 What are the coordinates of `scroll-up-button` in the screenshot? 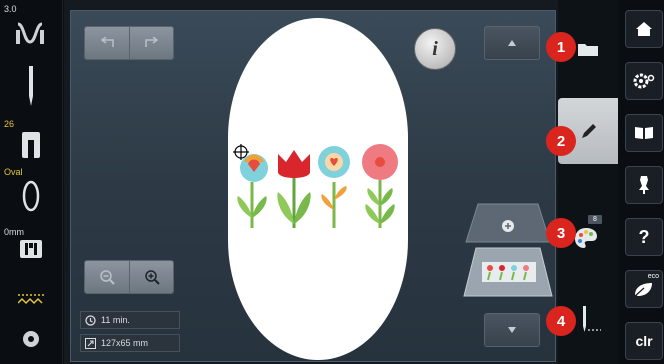 It's located at (512, 43).